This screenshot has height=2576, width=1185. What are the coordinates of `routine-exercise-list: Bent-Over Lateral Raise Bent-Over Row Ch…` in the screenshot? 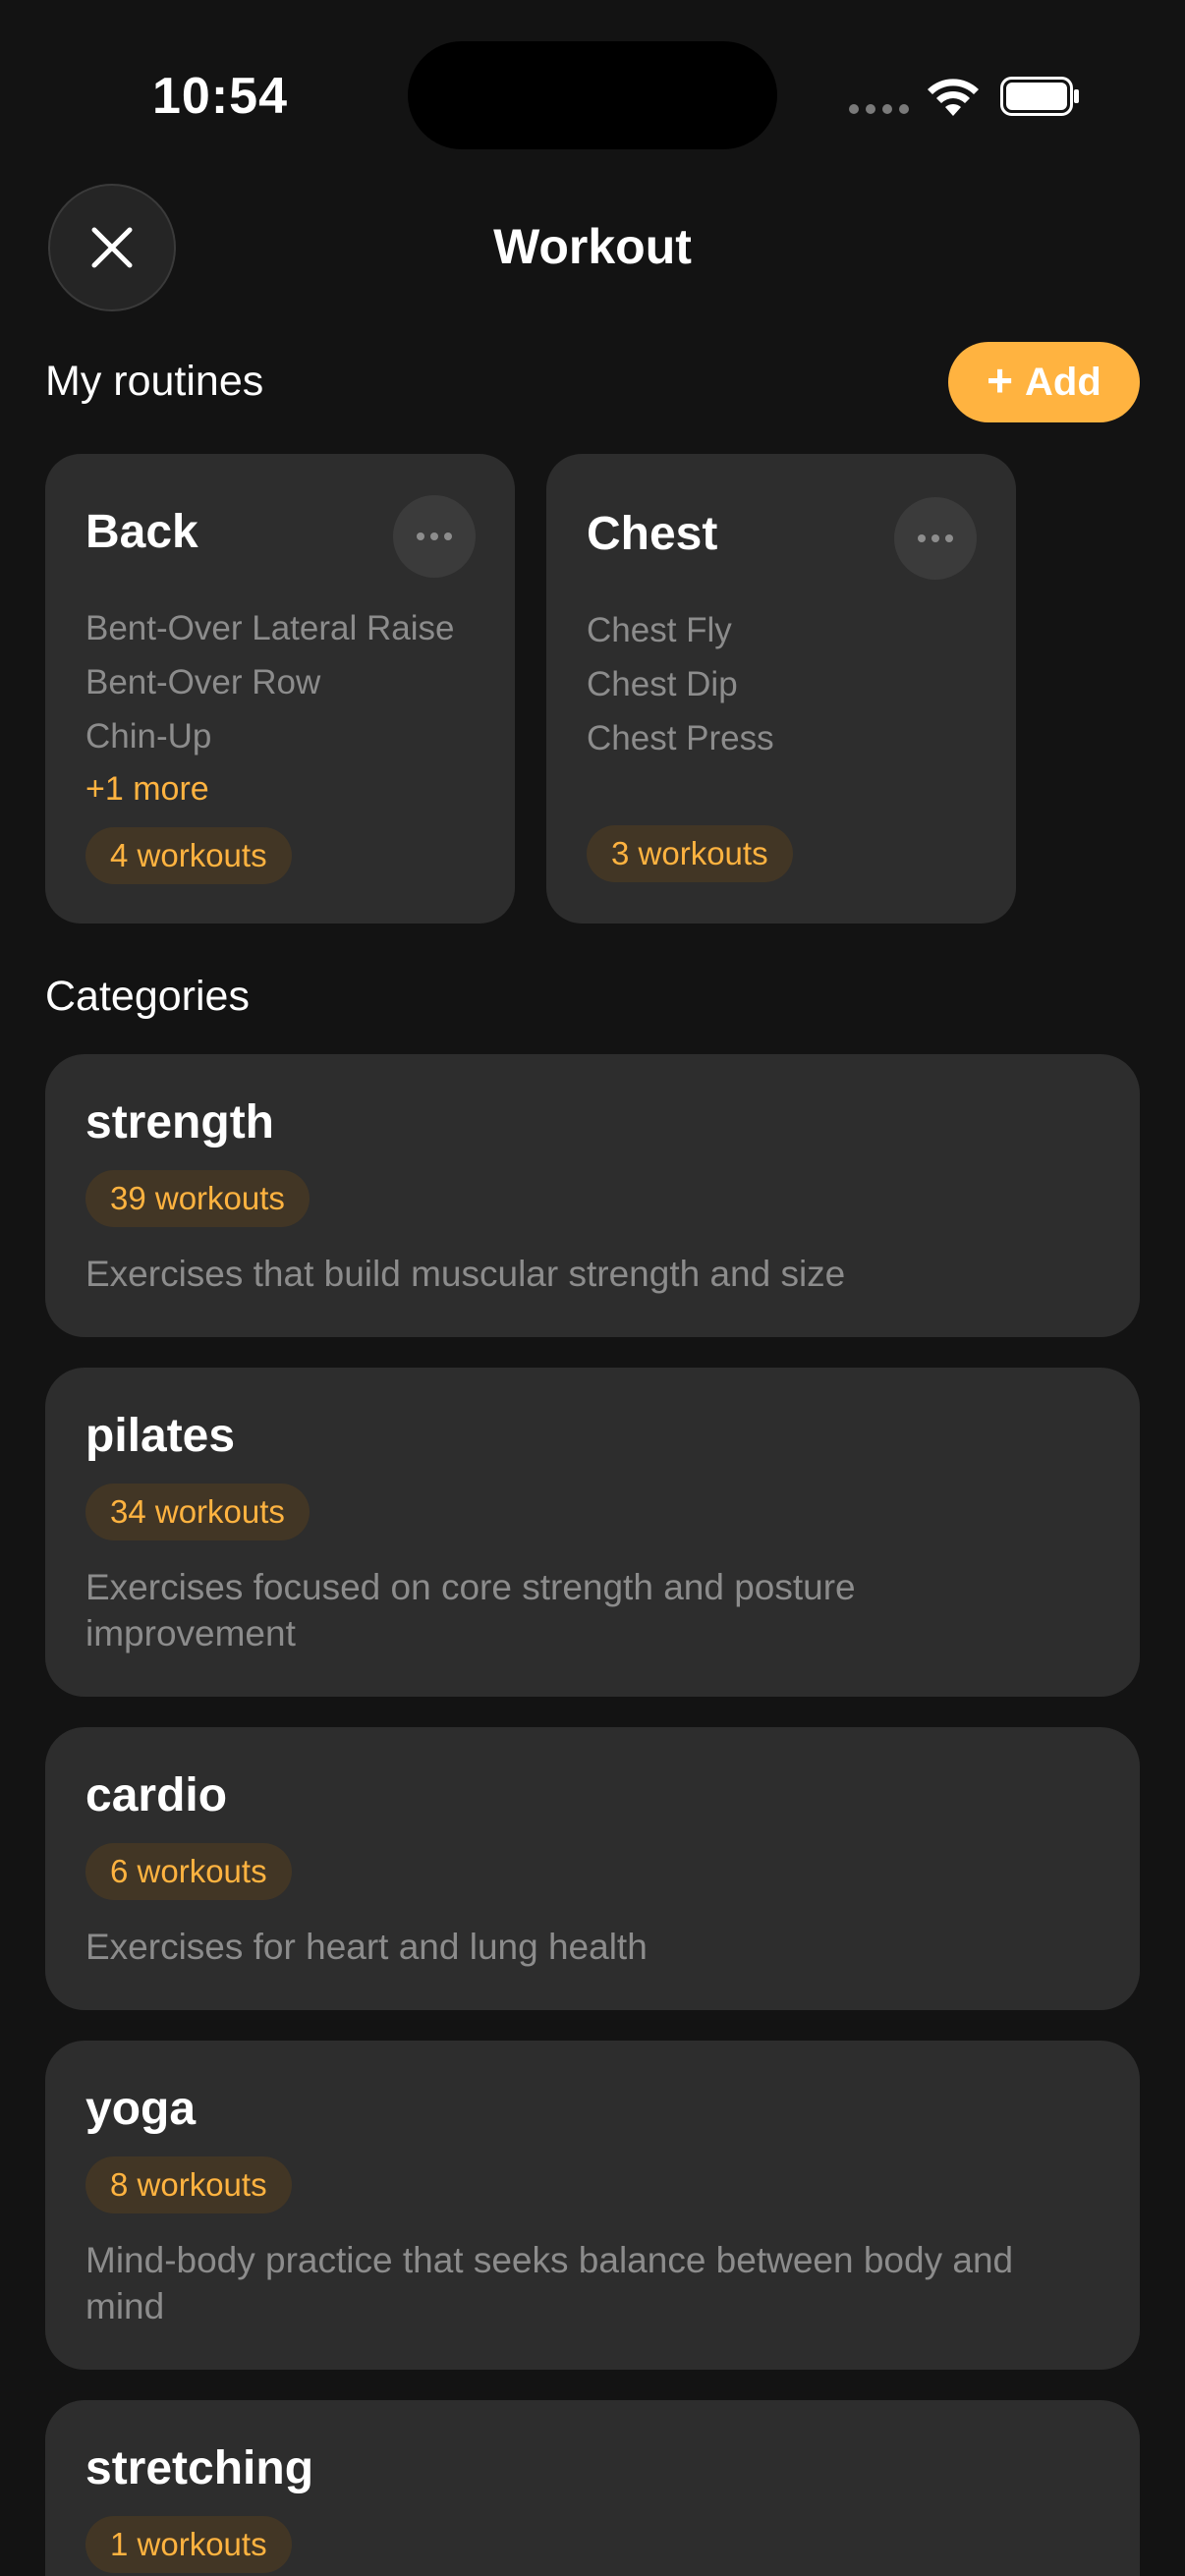 It's located at (282, 707).